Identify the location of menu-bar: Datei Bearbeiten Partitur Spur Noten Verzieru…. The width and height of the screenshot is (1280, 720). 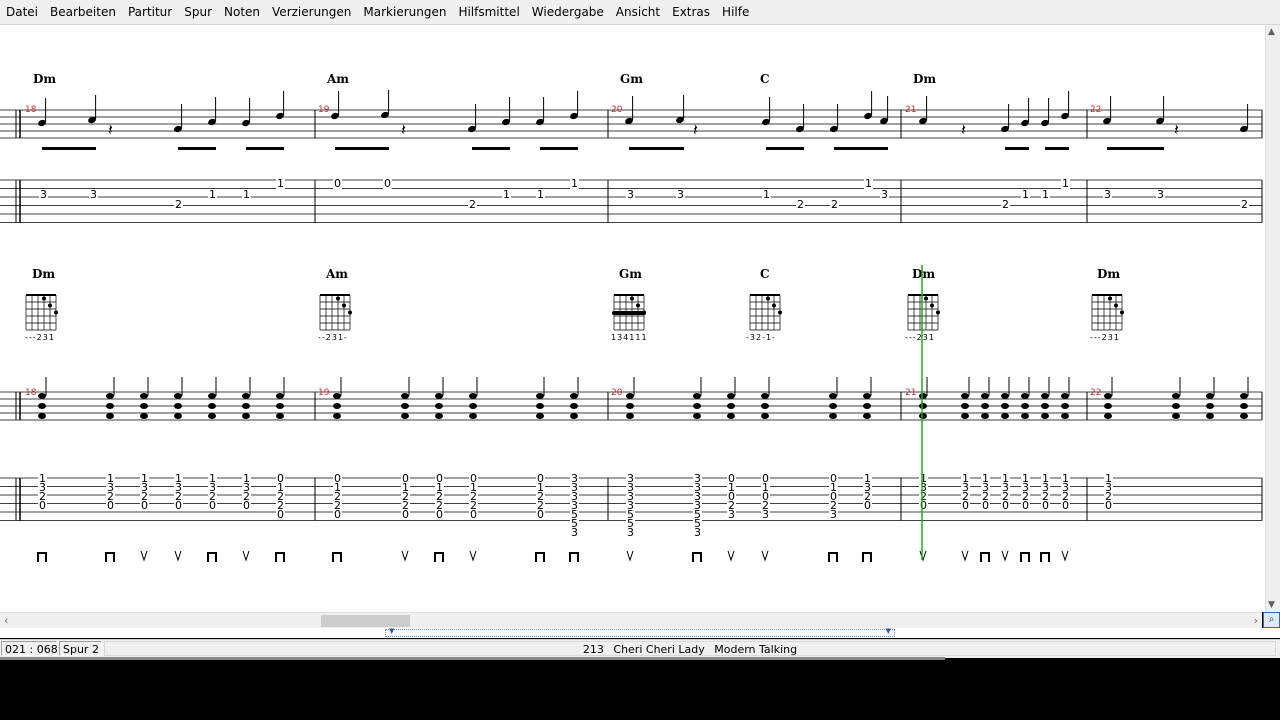
(640, 12).